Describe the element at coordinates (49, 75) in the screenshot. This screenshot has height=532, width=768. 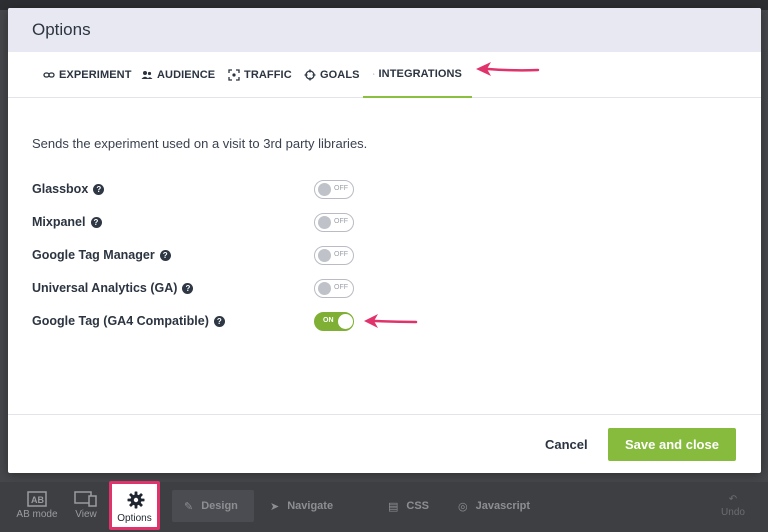
I see `link-icon` at that location.